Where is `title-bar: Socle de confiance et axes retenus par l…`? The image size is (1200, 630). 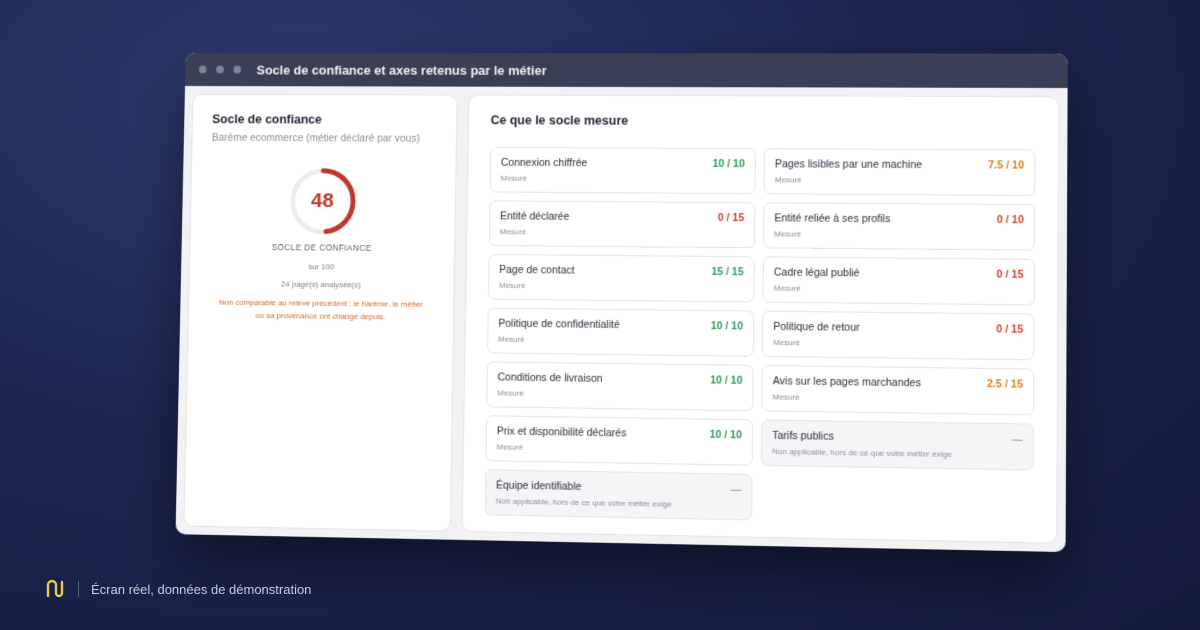 title-bar: Socle de confiance et axes retenus par l… is located at coordinates (626, 70).